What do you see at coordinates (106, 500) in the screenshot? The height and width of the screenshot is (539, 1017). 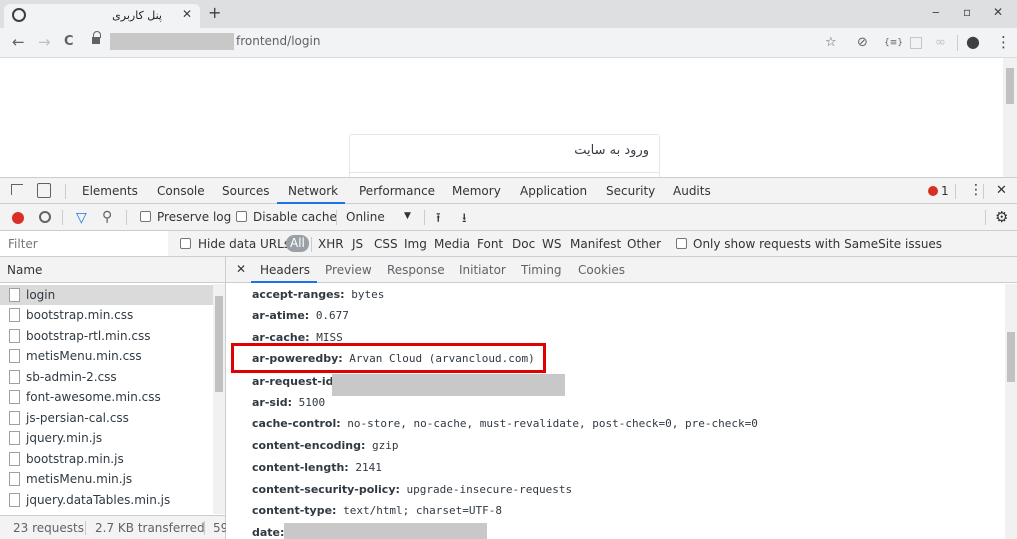 I see `request-row: jquery.dataTables.min.js` at bounding box center [106, 500].